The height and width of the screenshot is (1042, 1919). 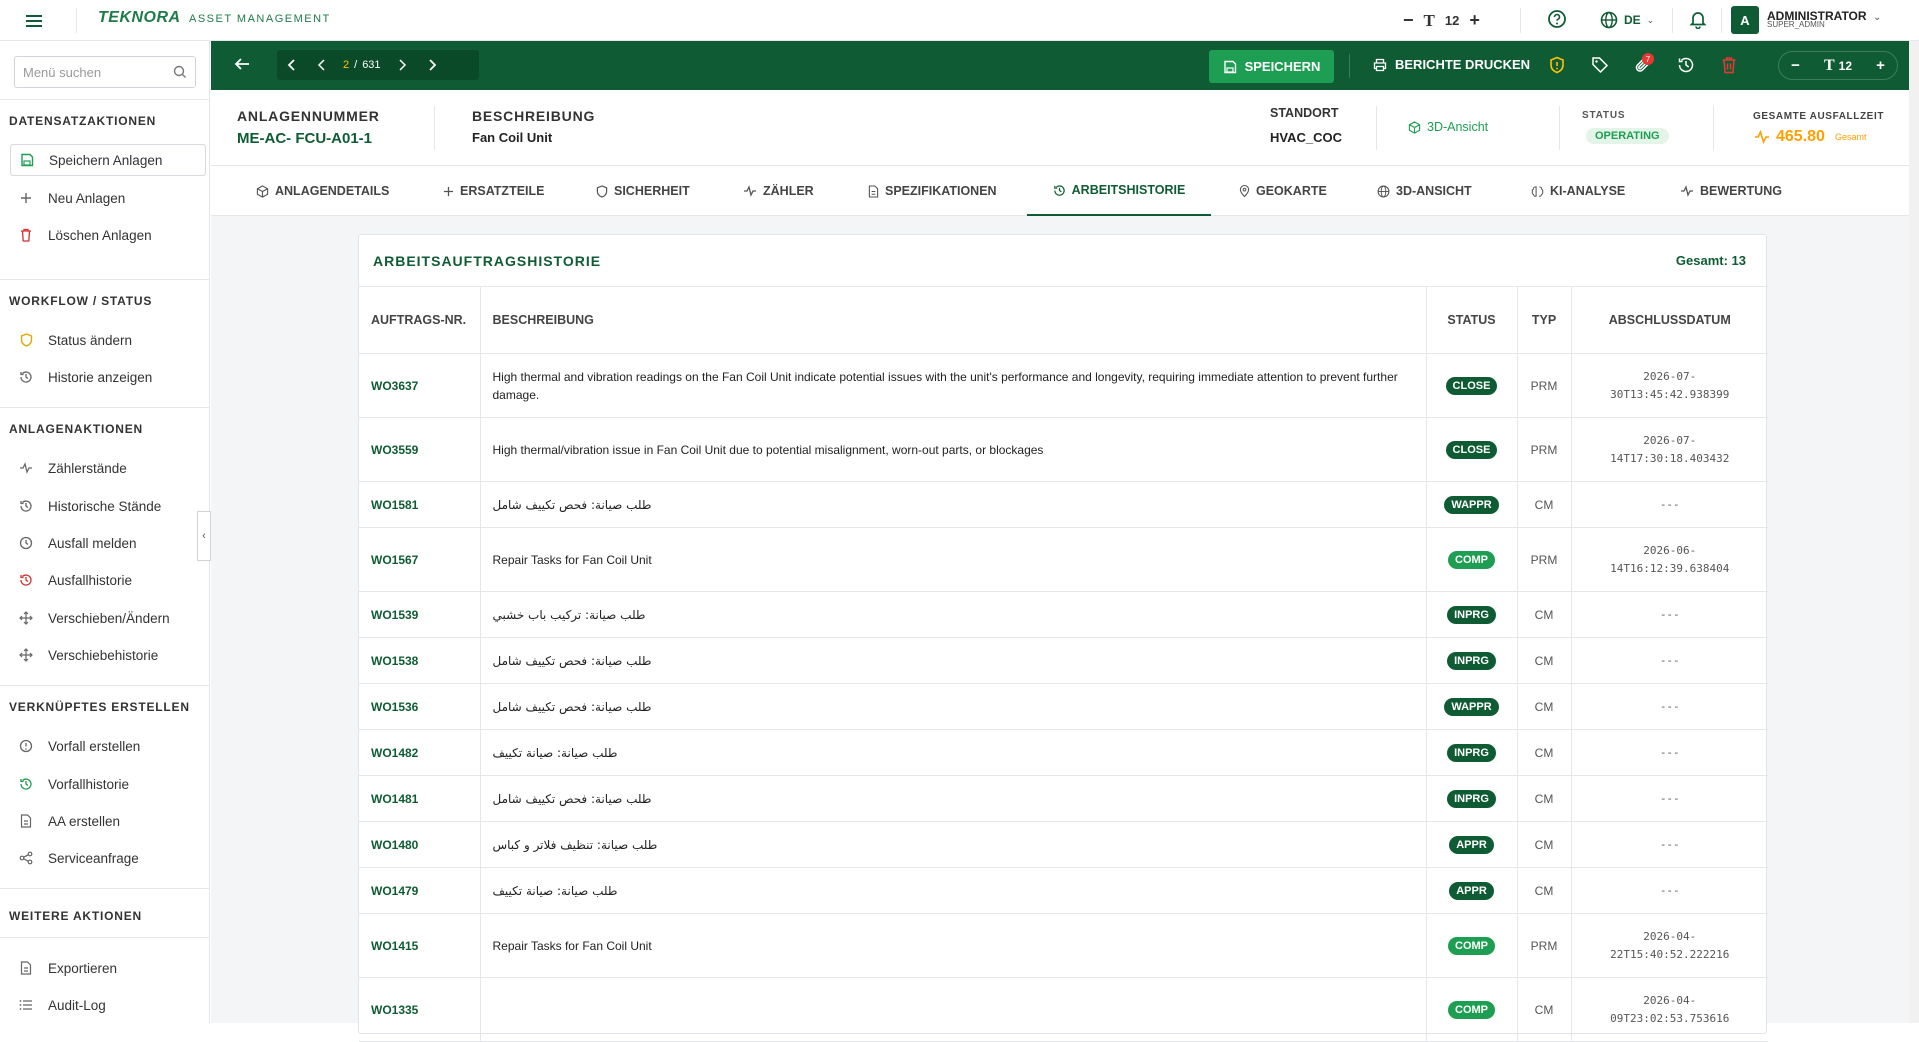 What do you see at coordinates (1429, 20) in the screenshot?
I see `text-size-icon: T` at bounding box center [1429, 20].